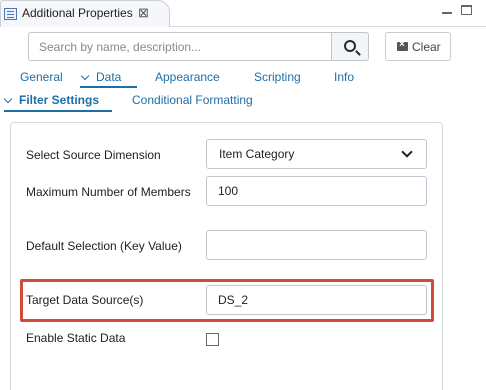 The height and width of the screenshot is (390, 486). Describe the element at coordinates (58, 111) in the screenshot. I see `active-subtab-indicator` at that location.